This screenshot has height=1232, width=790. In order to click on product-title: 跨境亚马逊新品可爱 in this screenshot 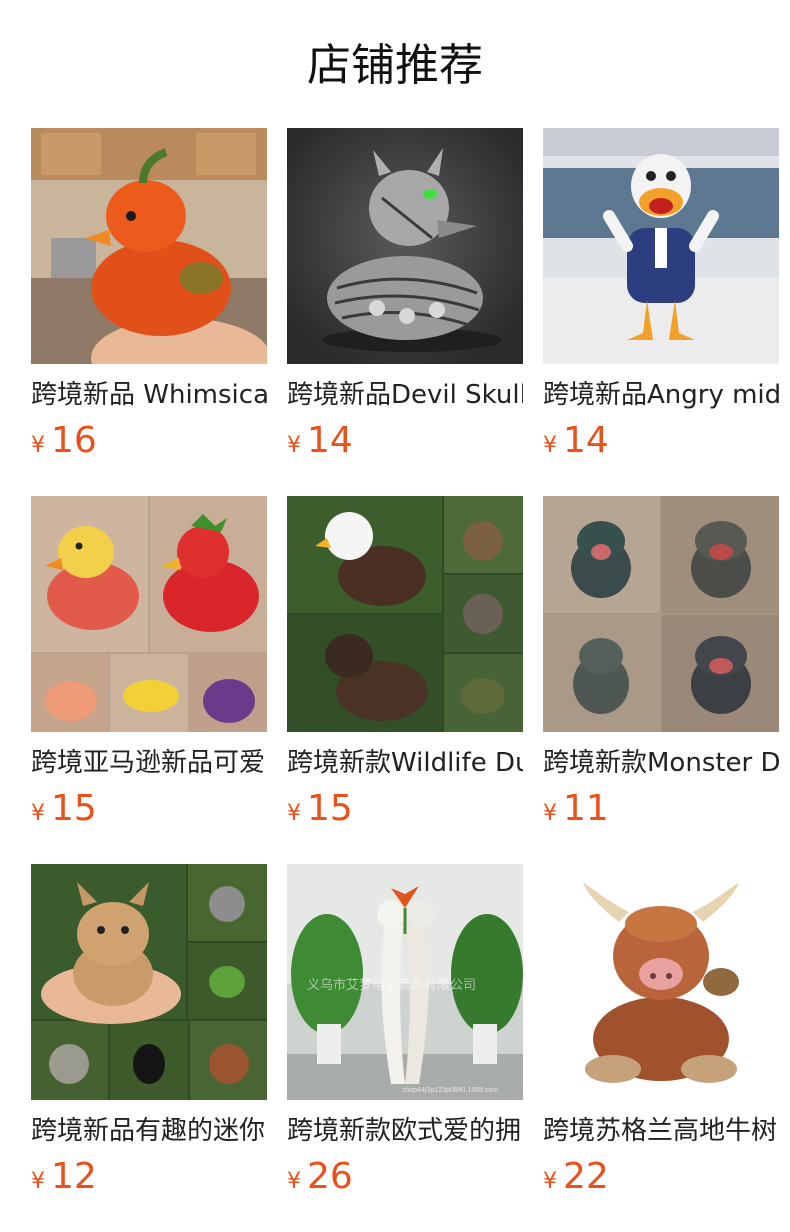, I will do `click(149, 763)`.